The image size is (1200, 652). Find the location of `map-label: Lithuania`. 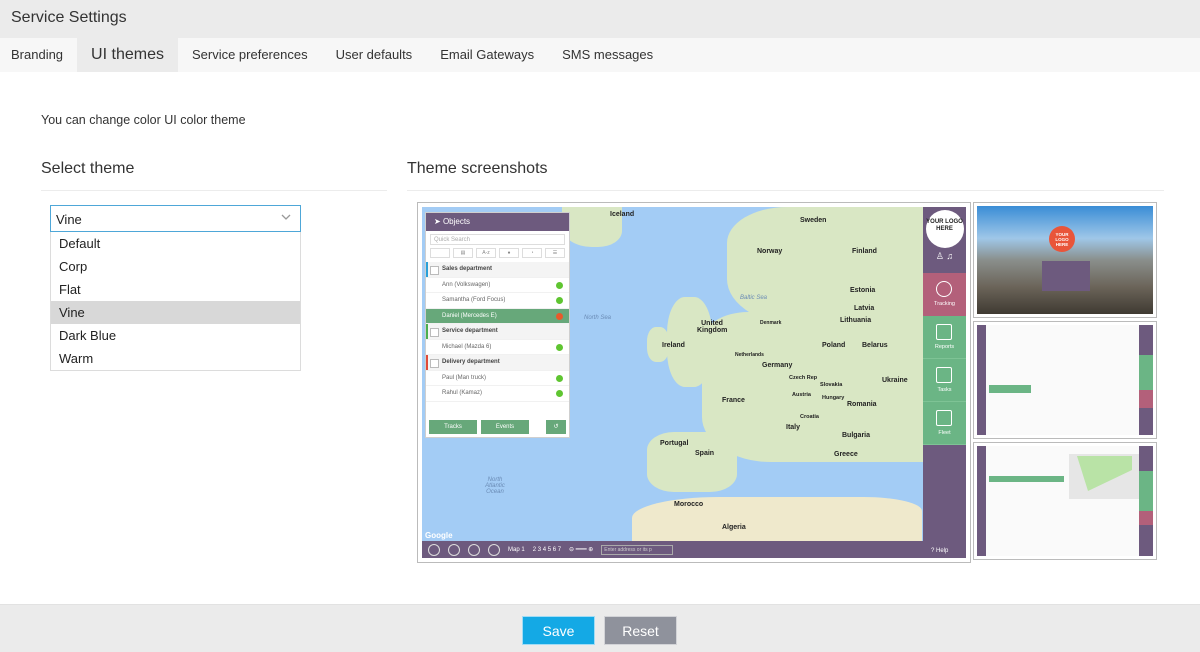

map-label: Lithuania is located at coordinates (856, 320).